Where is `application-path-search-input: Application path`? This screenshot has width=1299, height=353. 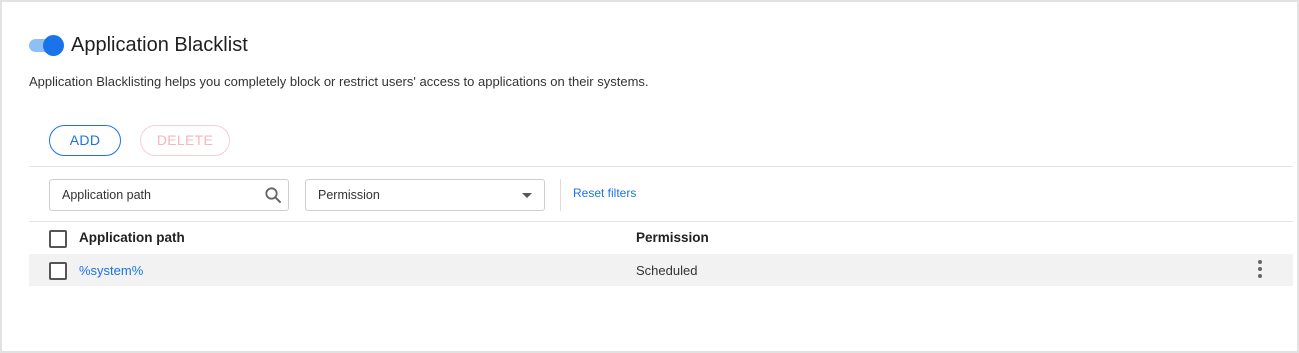 application-path-search-input: Application path is located at coordinates (169, 195).